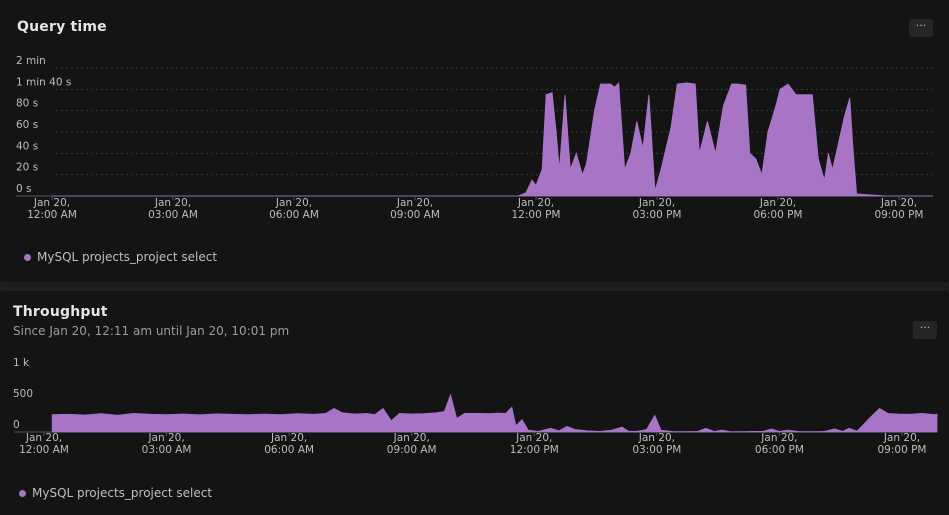 The height and width of the screenshot is (515, 949). What do you see at coordinates (16, 425) in the screenshot?
I see `y-tick-label: 0` at bounding box center [16, 425].